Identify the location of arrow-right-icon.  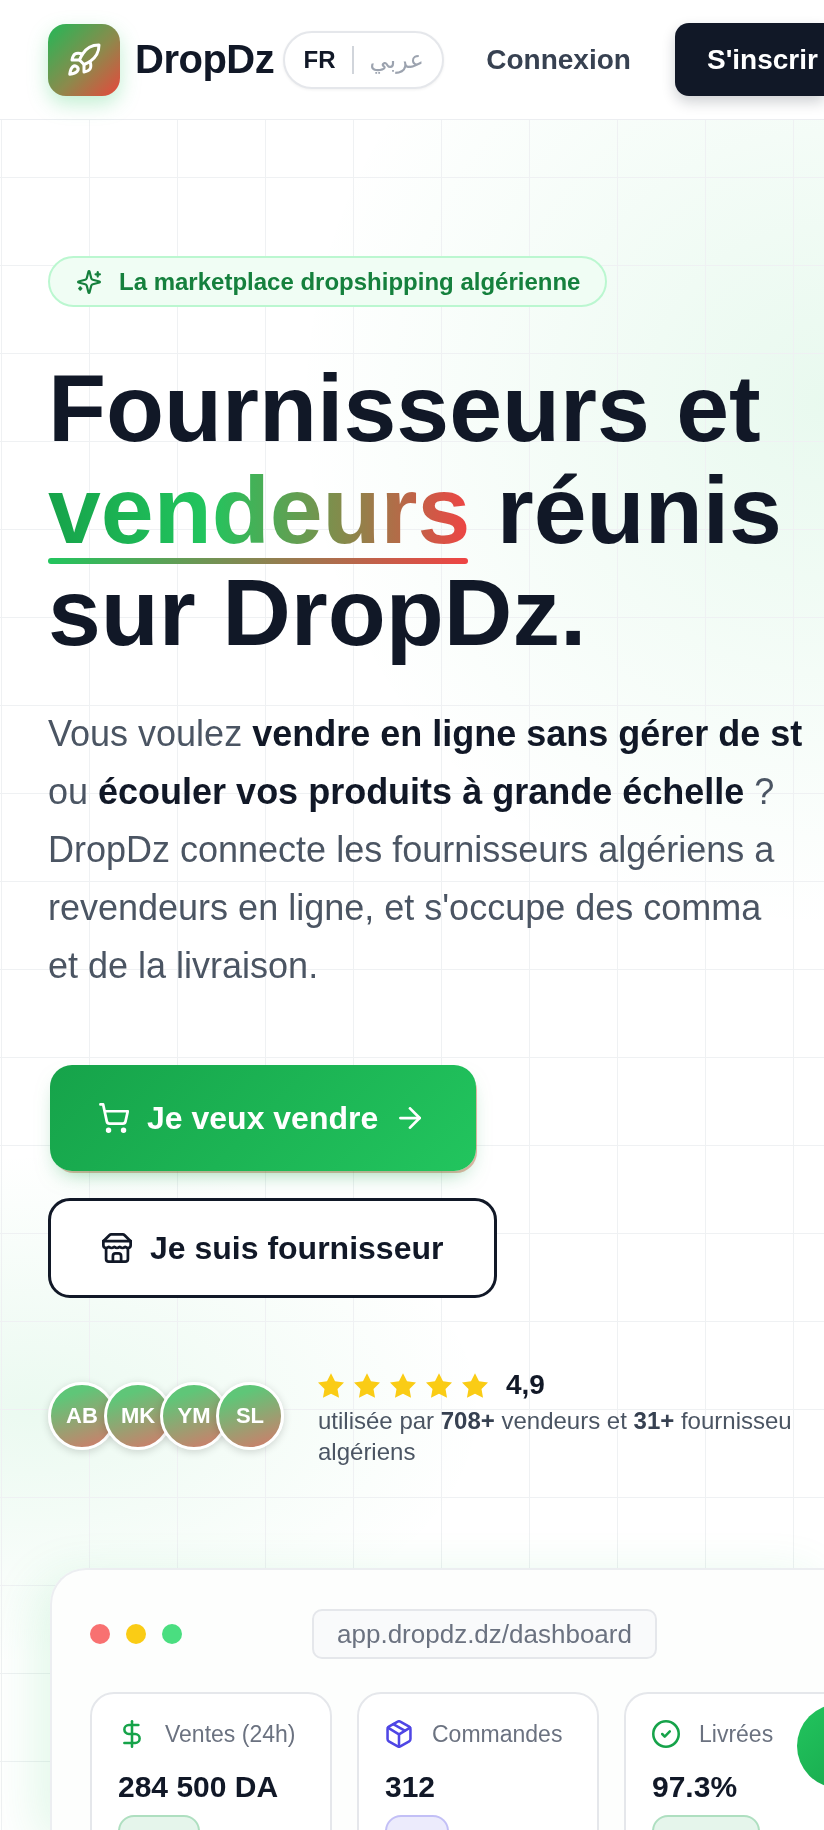
(410, 1118).